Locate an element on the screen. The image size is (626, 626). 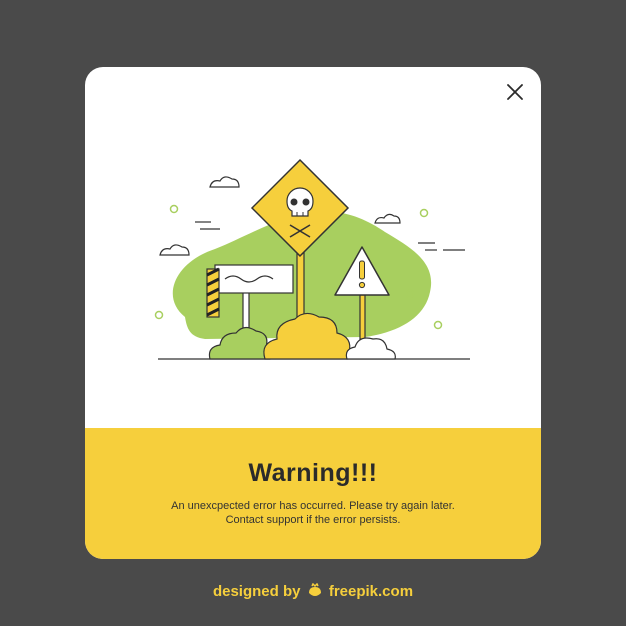
credit-brand: freepik.com is located at coordinates (371, 591).